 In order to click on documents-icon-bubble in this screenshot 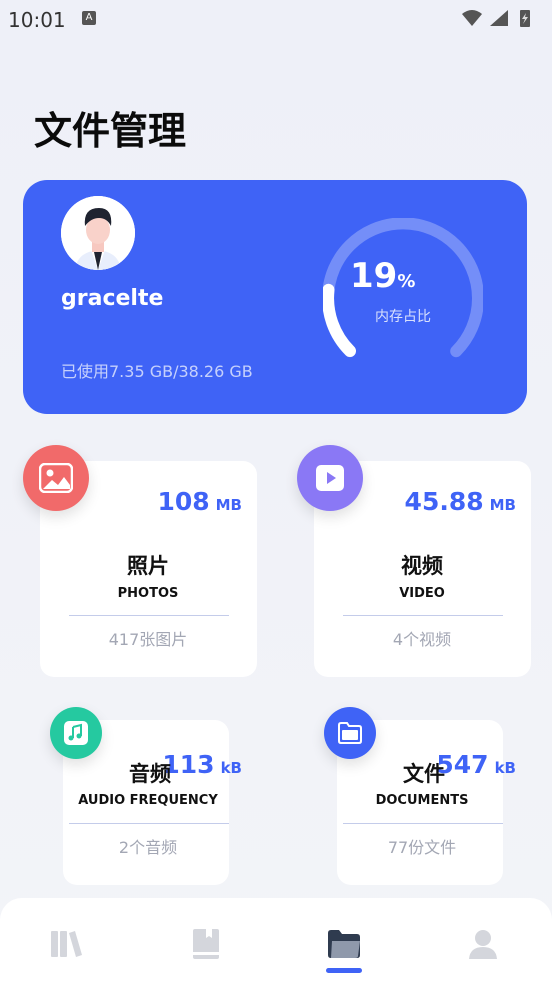, I will do `click(350, 733)`.